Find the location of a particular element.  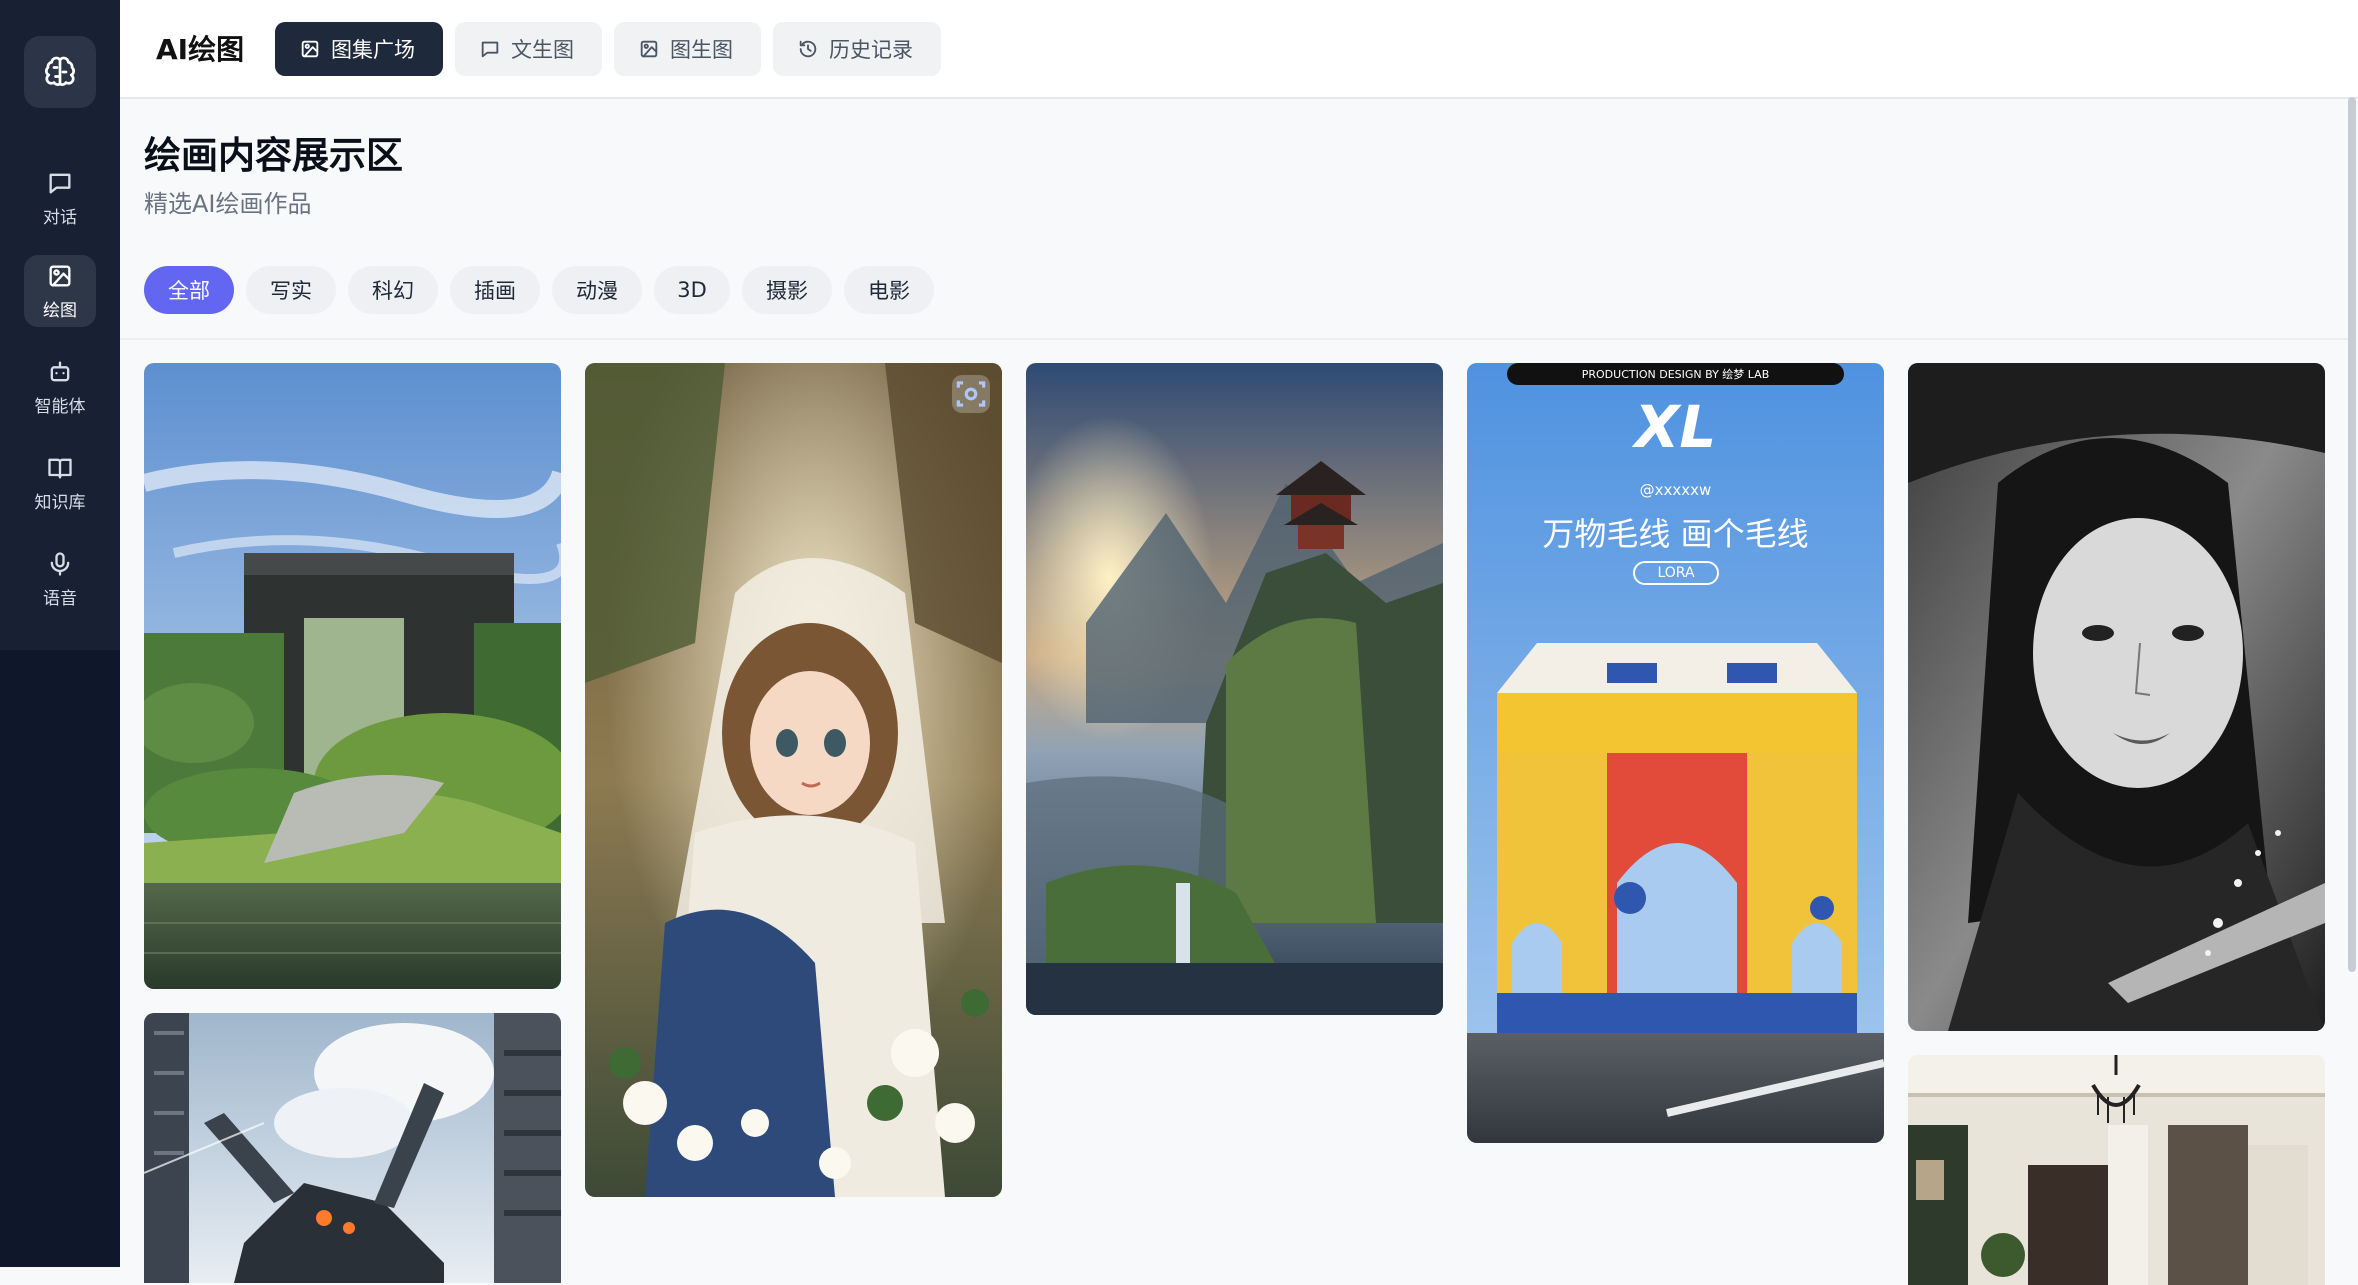

filter-chip-movie: 电影 is located at coordinates (889, 290).